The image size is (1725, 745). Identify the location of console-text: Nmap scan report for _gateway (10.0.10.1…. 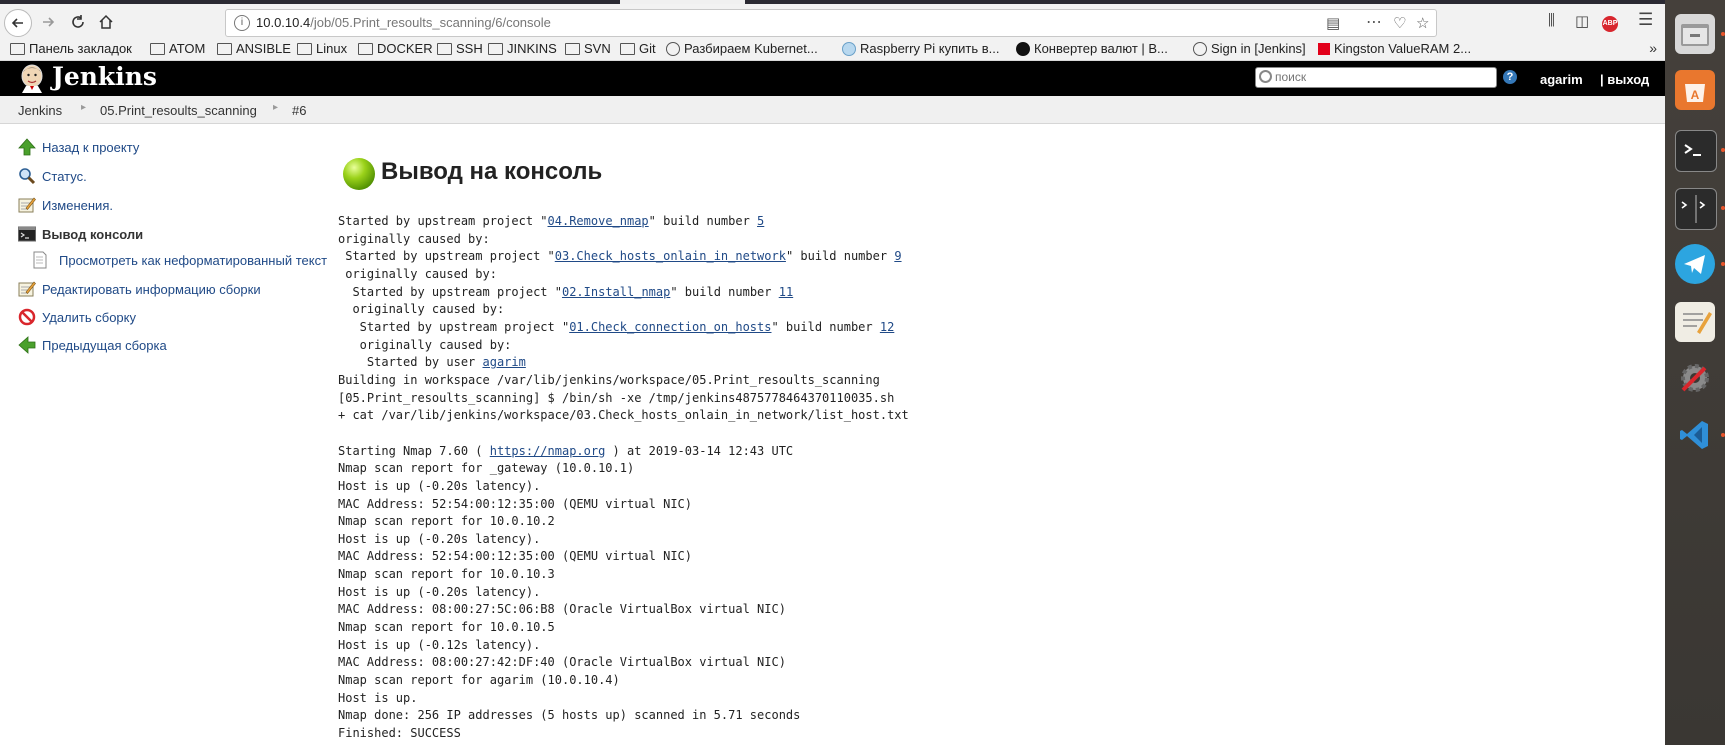
(486, 468).